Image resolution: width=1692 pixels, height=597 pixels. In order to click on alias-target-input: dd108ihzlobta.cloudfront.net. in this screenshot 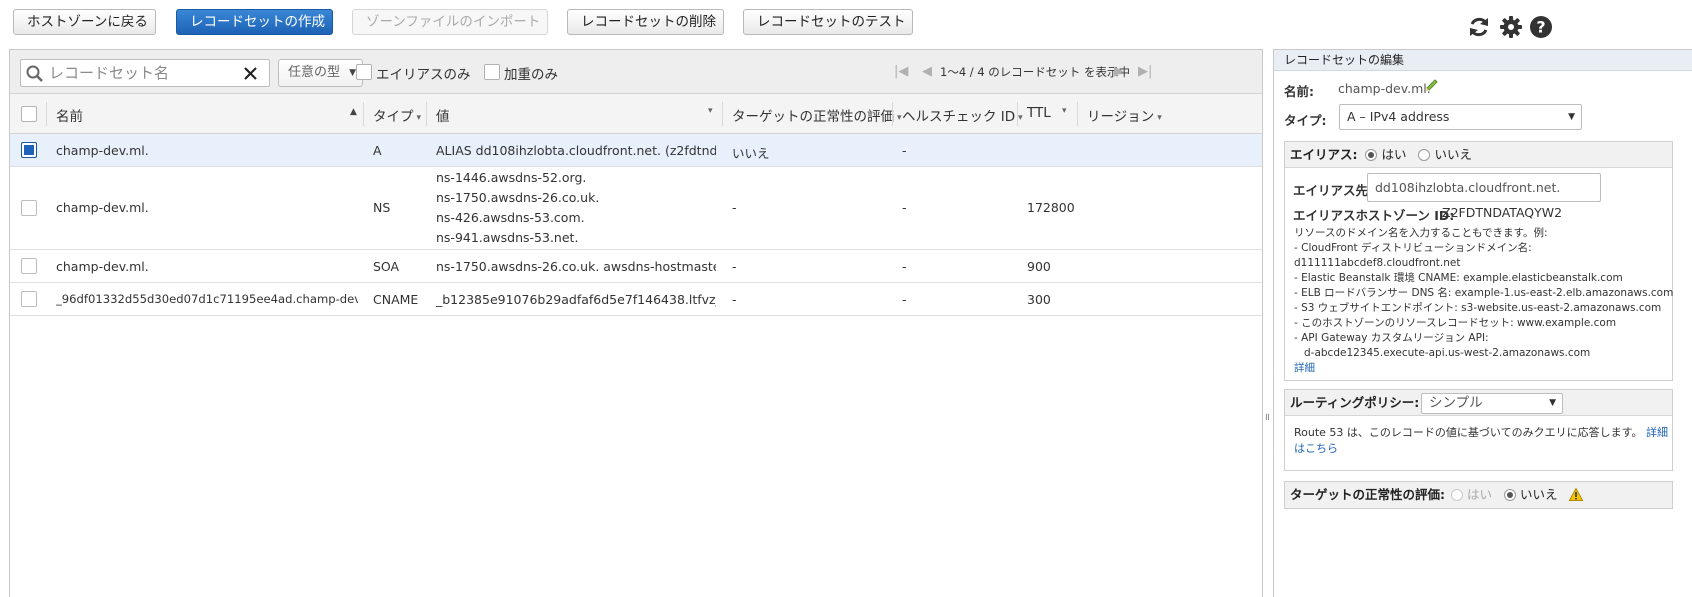, I will do `click(1484, 187)`.